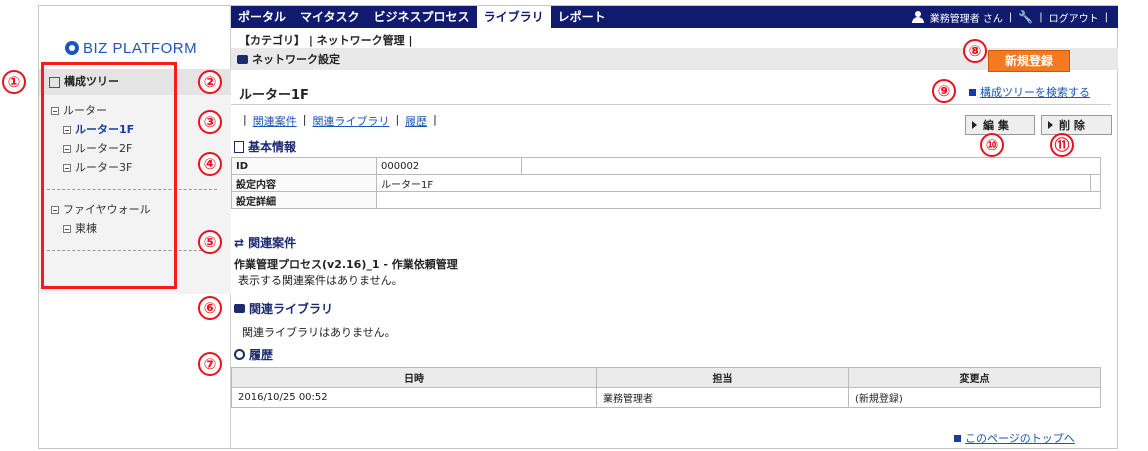 This screenshot has height=451, width=1148. I want to click on column-header: 日時, so click(414, 377).